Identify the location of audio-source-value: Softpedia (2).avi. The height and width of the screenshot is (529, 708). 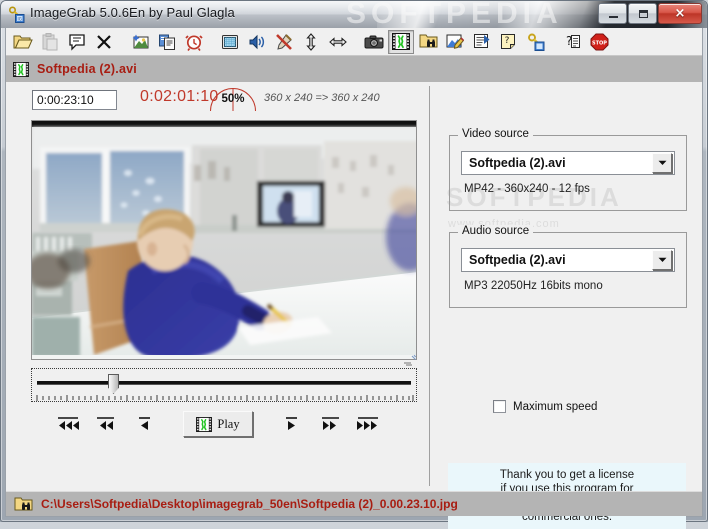
(517, 260).